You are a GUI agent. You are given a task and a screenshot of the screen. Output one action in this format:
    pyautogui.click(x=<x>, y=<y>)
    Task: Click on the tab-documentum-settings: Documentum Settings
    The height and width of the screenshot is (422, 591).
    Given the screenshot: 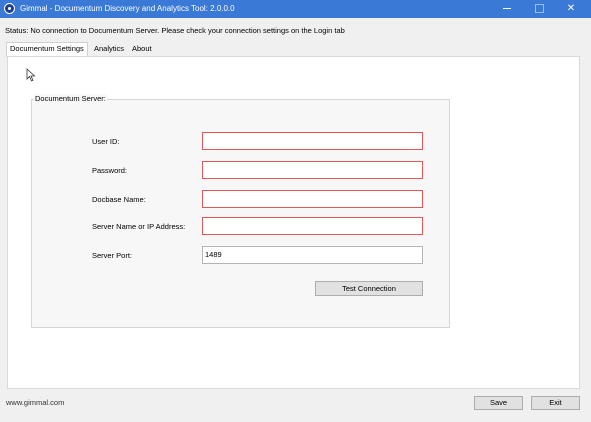 What is the action you would take?
    pyautogui.click(x=47, y=49)
    